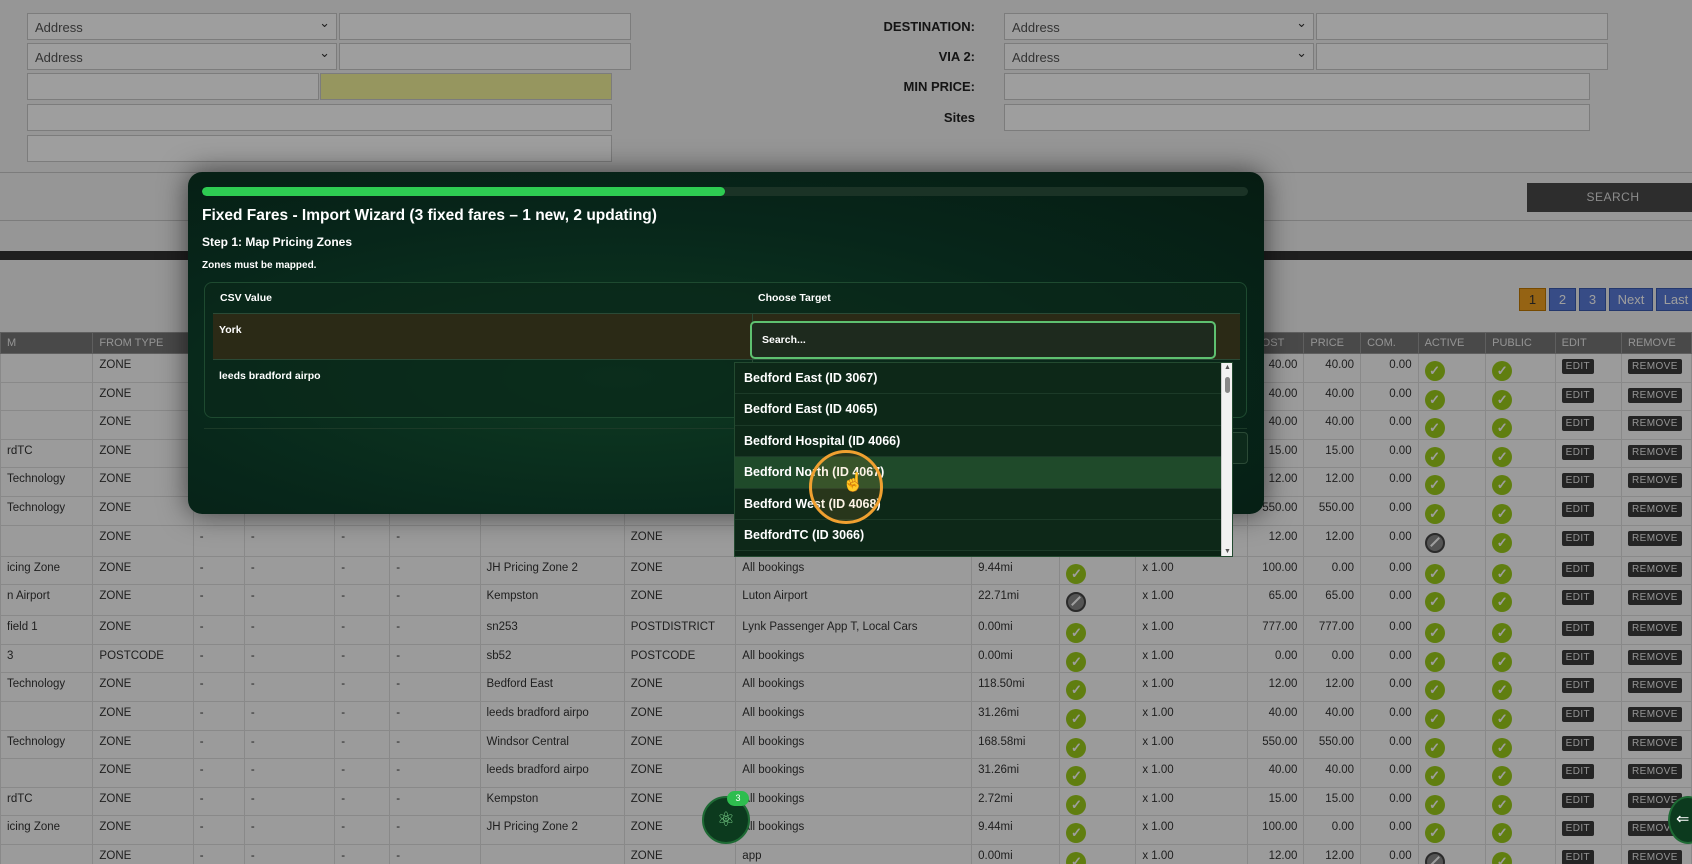 The width and height of the screenshot is (1692, 864). Describe the element at coordinates (270, 376) in the screenshot. I see `csv-value: leeds bradford airpo` at that location.